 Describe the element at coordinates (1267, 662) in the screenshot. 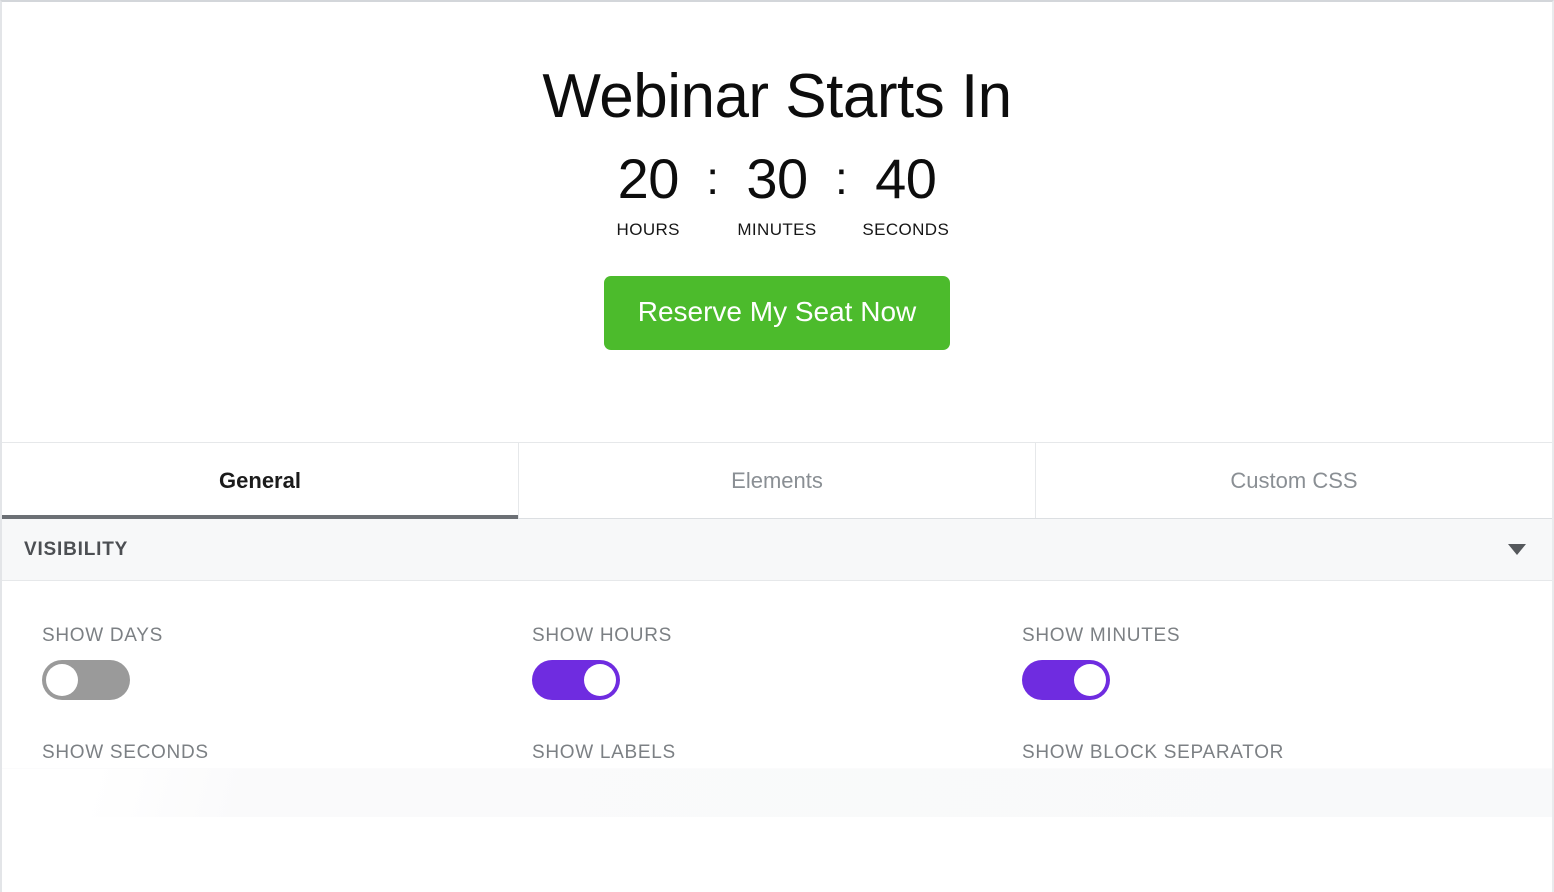

I see `field-show-minutes: SHOW MINUTES` at that location.